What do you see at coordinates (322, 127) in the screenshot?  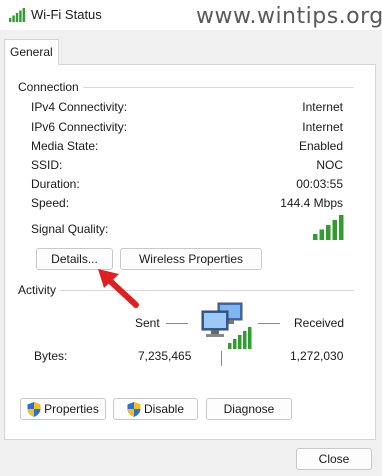 I see `ipv6-value: Internet` at bounding box center [322, 127].